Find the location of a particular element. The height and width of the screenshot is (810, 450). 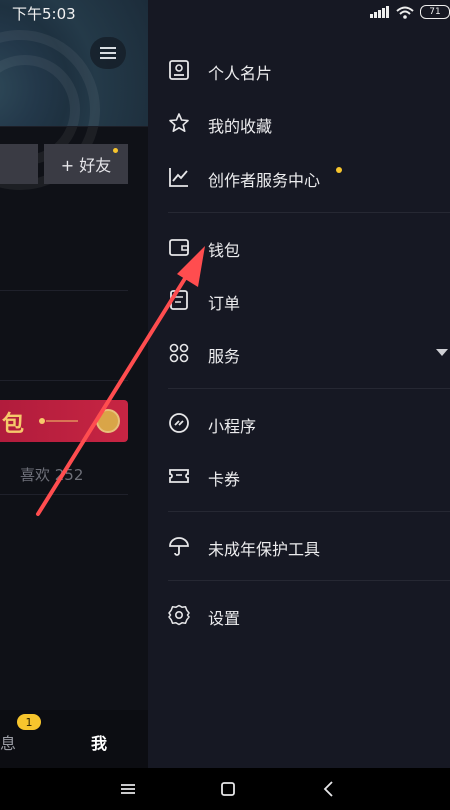

menu-nav-icon is located at coordinates (128, 789).